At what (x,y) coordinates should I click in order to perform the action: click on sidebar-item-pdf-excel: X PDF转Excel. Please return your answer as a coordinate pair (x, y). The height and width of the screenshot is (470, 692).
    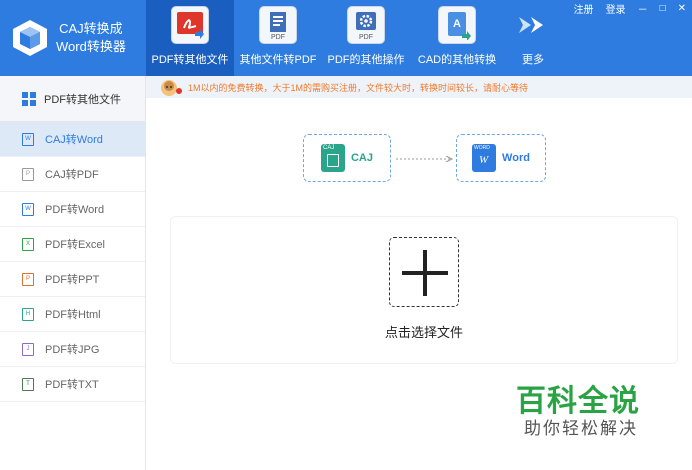
    Looking at the image, I should click on (72, 244).